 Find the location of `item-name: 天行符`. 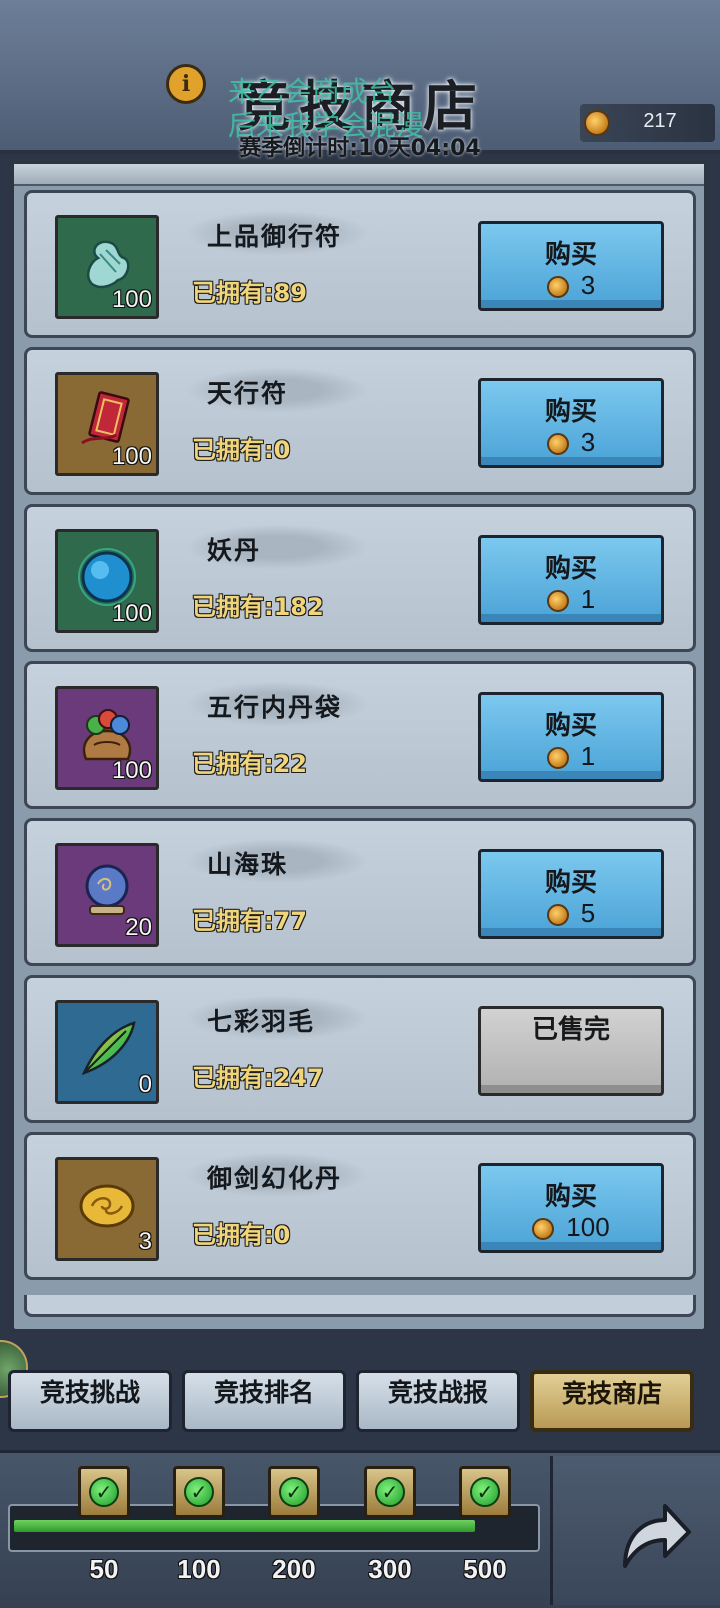

item-name: 天行符 is located at coordinates (248, 393).